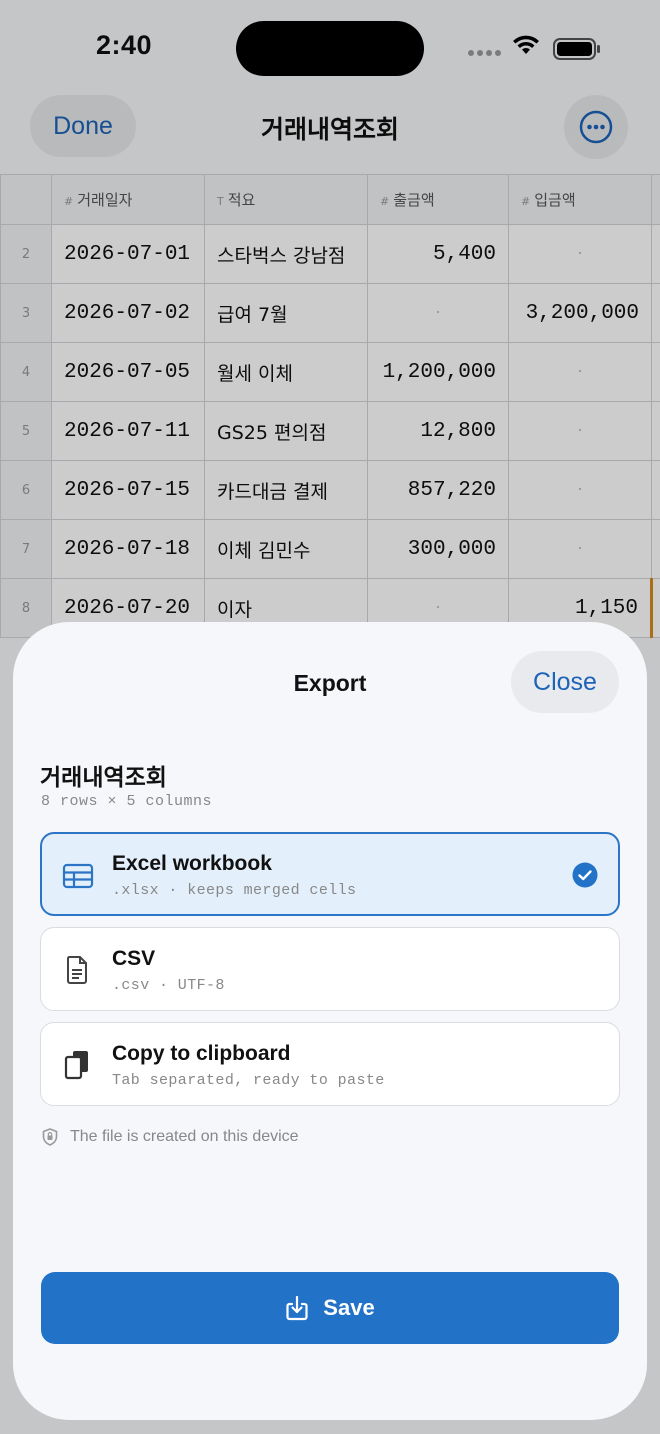  What do you see at coordinates (50, 1137) in the screenshot?
I see `shield-icon` at bounding box center [50, 1137].